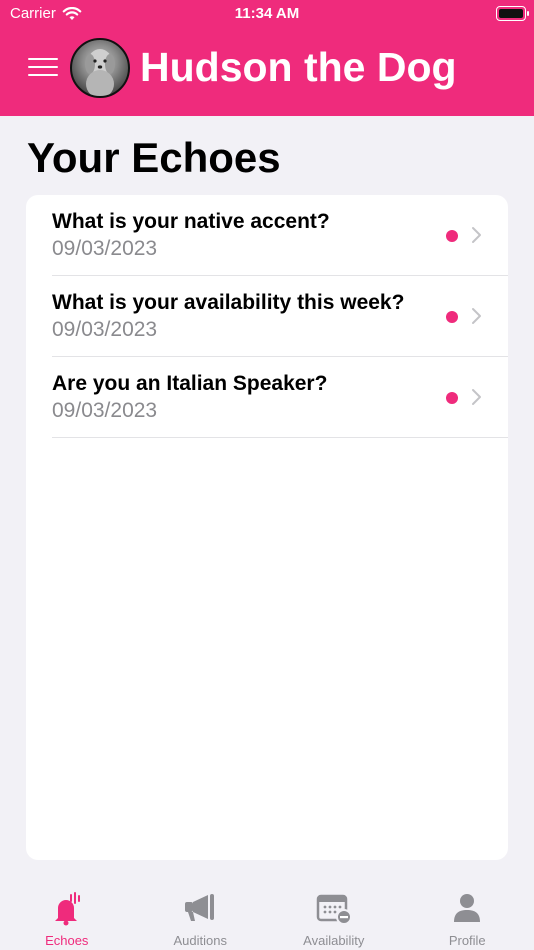 The height and width of the screenshot is (950, 534). What do you see at coordinates (280, 235) in the screenshot?
I see `list-item: What is your native accent? 09/03/2023` at bounding box center [280, 235].